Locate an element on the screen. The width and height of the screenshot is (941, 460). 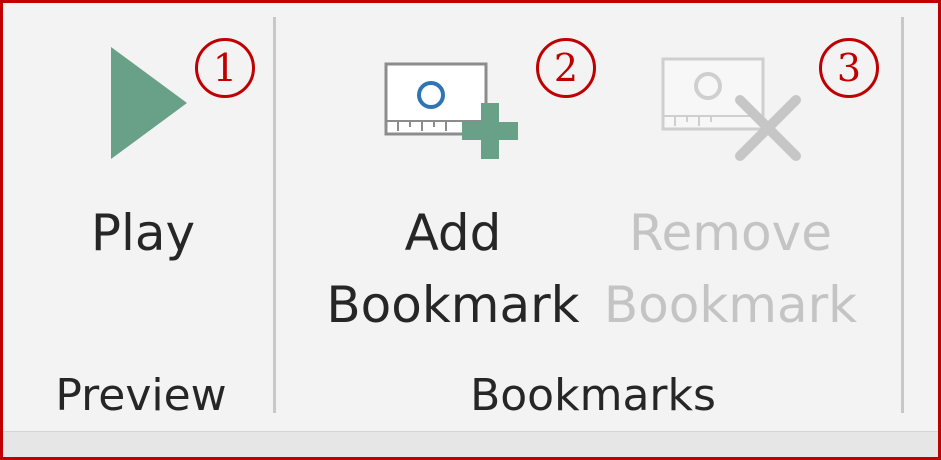
play-button-label: Play is located at coordinates (143, 233).